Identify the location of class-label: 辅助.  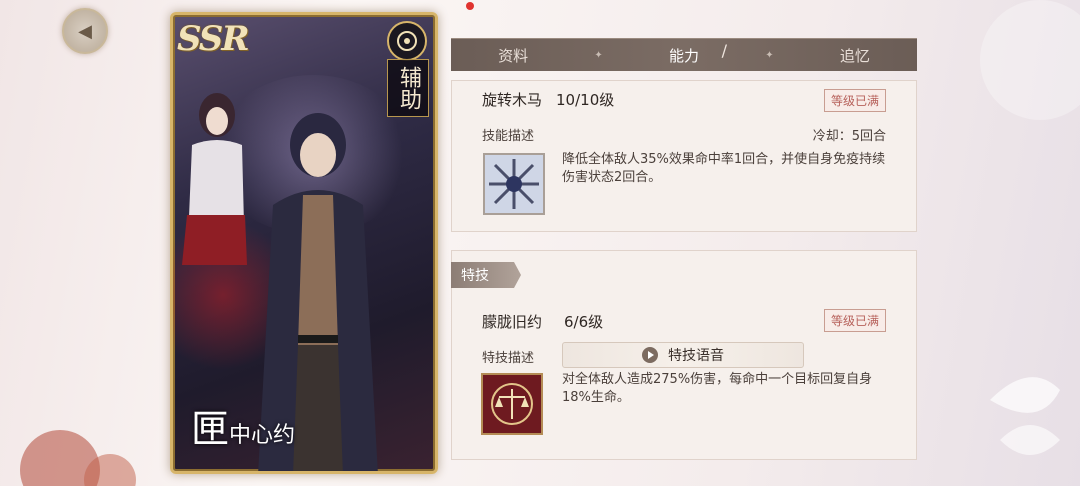
(408, 88).